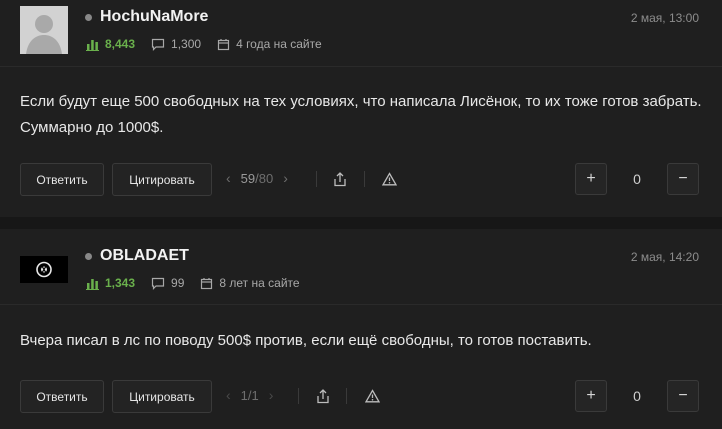  I want to click on page-current: 59, so click(248, 178).